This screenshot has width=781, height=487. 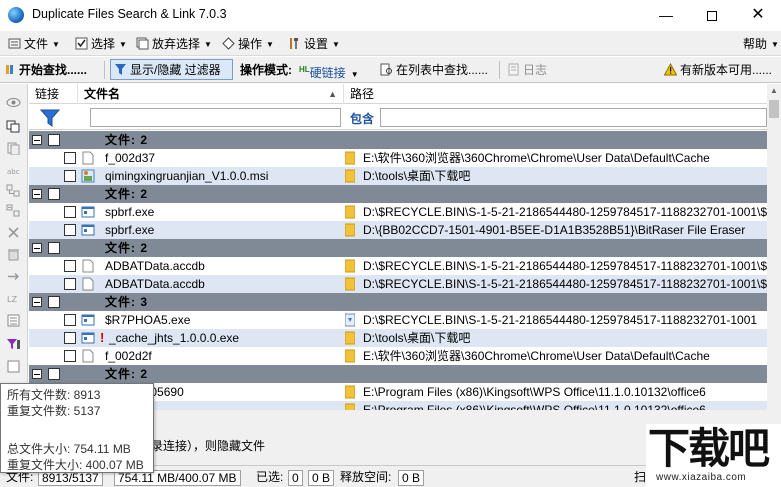 I want to click on tooltip-dup-files: 重复文件数: 5137, so click(x=54, y=411).